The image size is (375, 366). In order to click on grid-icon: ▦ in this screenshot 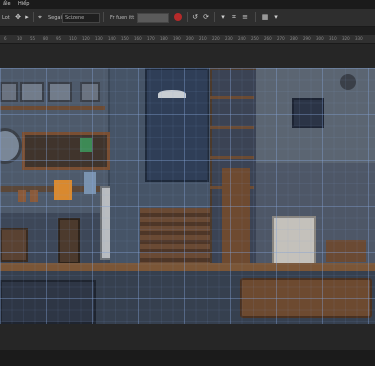, I will do `click(265, 17)`.